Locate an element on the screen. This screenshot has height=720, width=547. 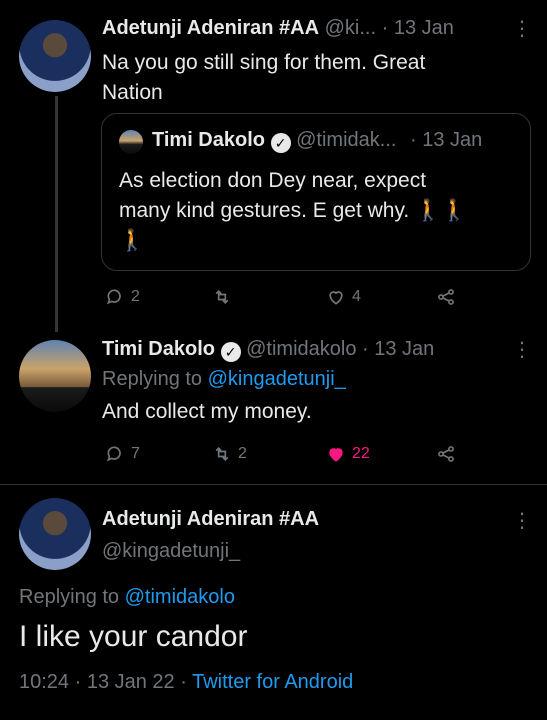
tweet-meta: 10:24 · 13 Jan 22 · Twitter for Android is located at coordinates (186, 682).